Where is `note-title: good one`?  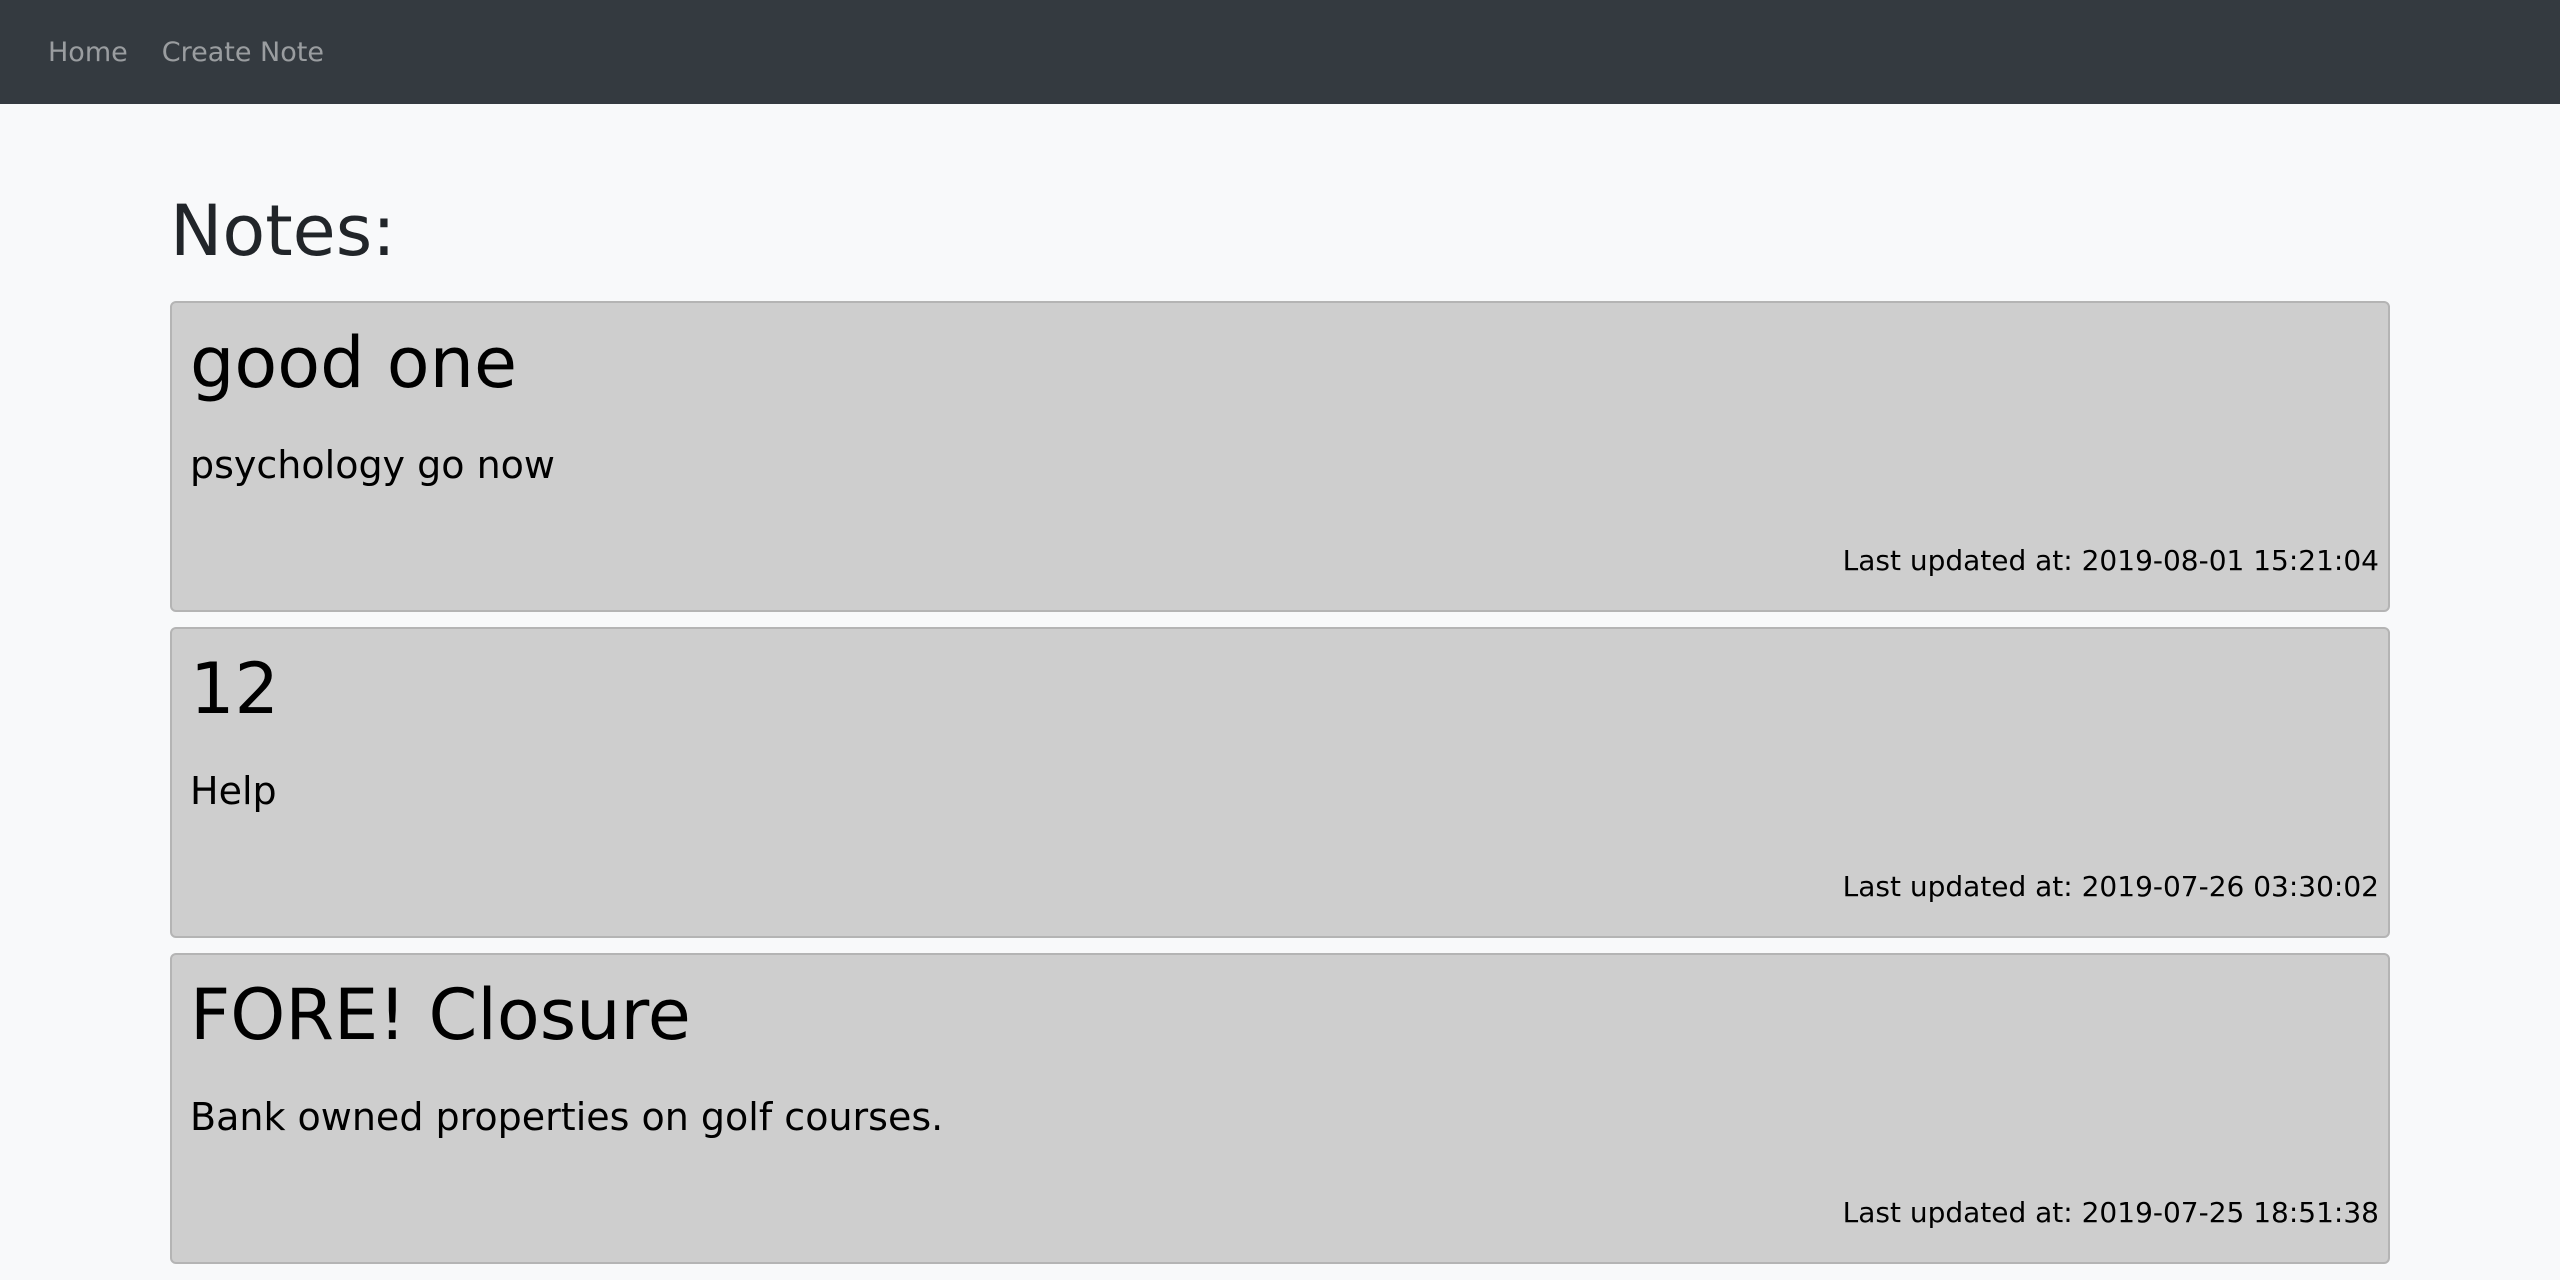 note-title: good one is located at coordinates (354, 363).